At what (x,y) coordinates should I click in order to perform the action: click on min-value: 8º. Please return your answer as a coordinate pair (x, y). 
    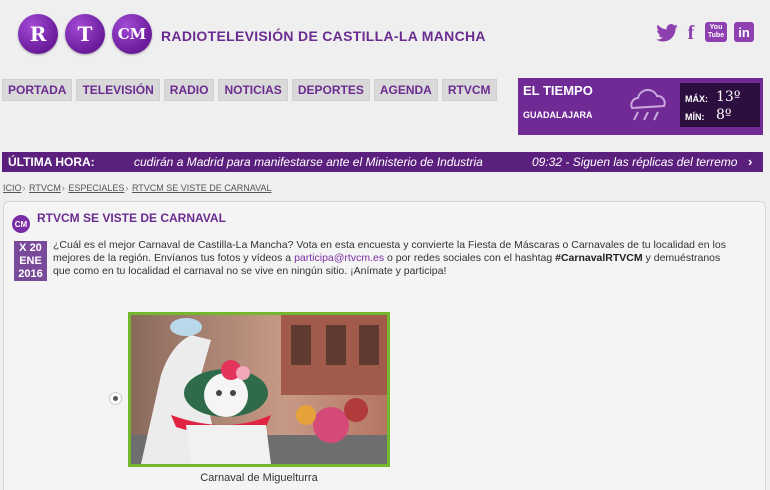
    Looking at the image, I should click on (724, 115).